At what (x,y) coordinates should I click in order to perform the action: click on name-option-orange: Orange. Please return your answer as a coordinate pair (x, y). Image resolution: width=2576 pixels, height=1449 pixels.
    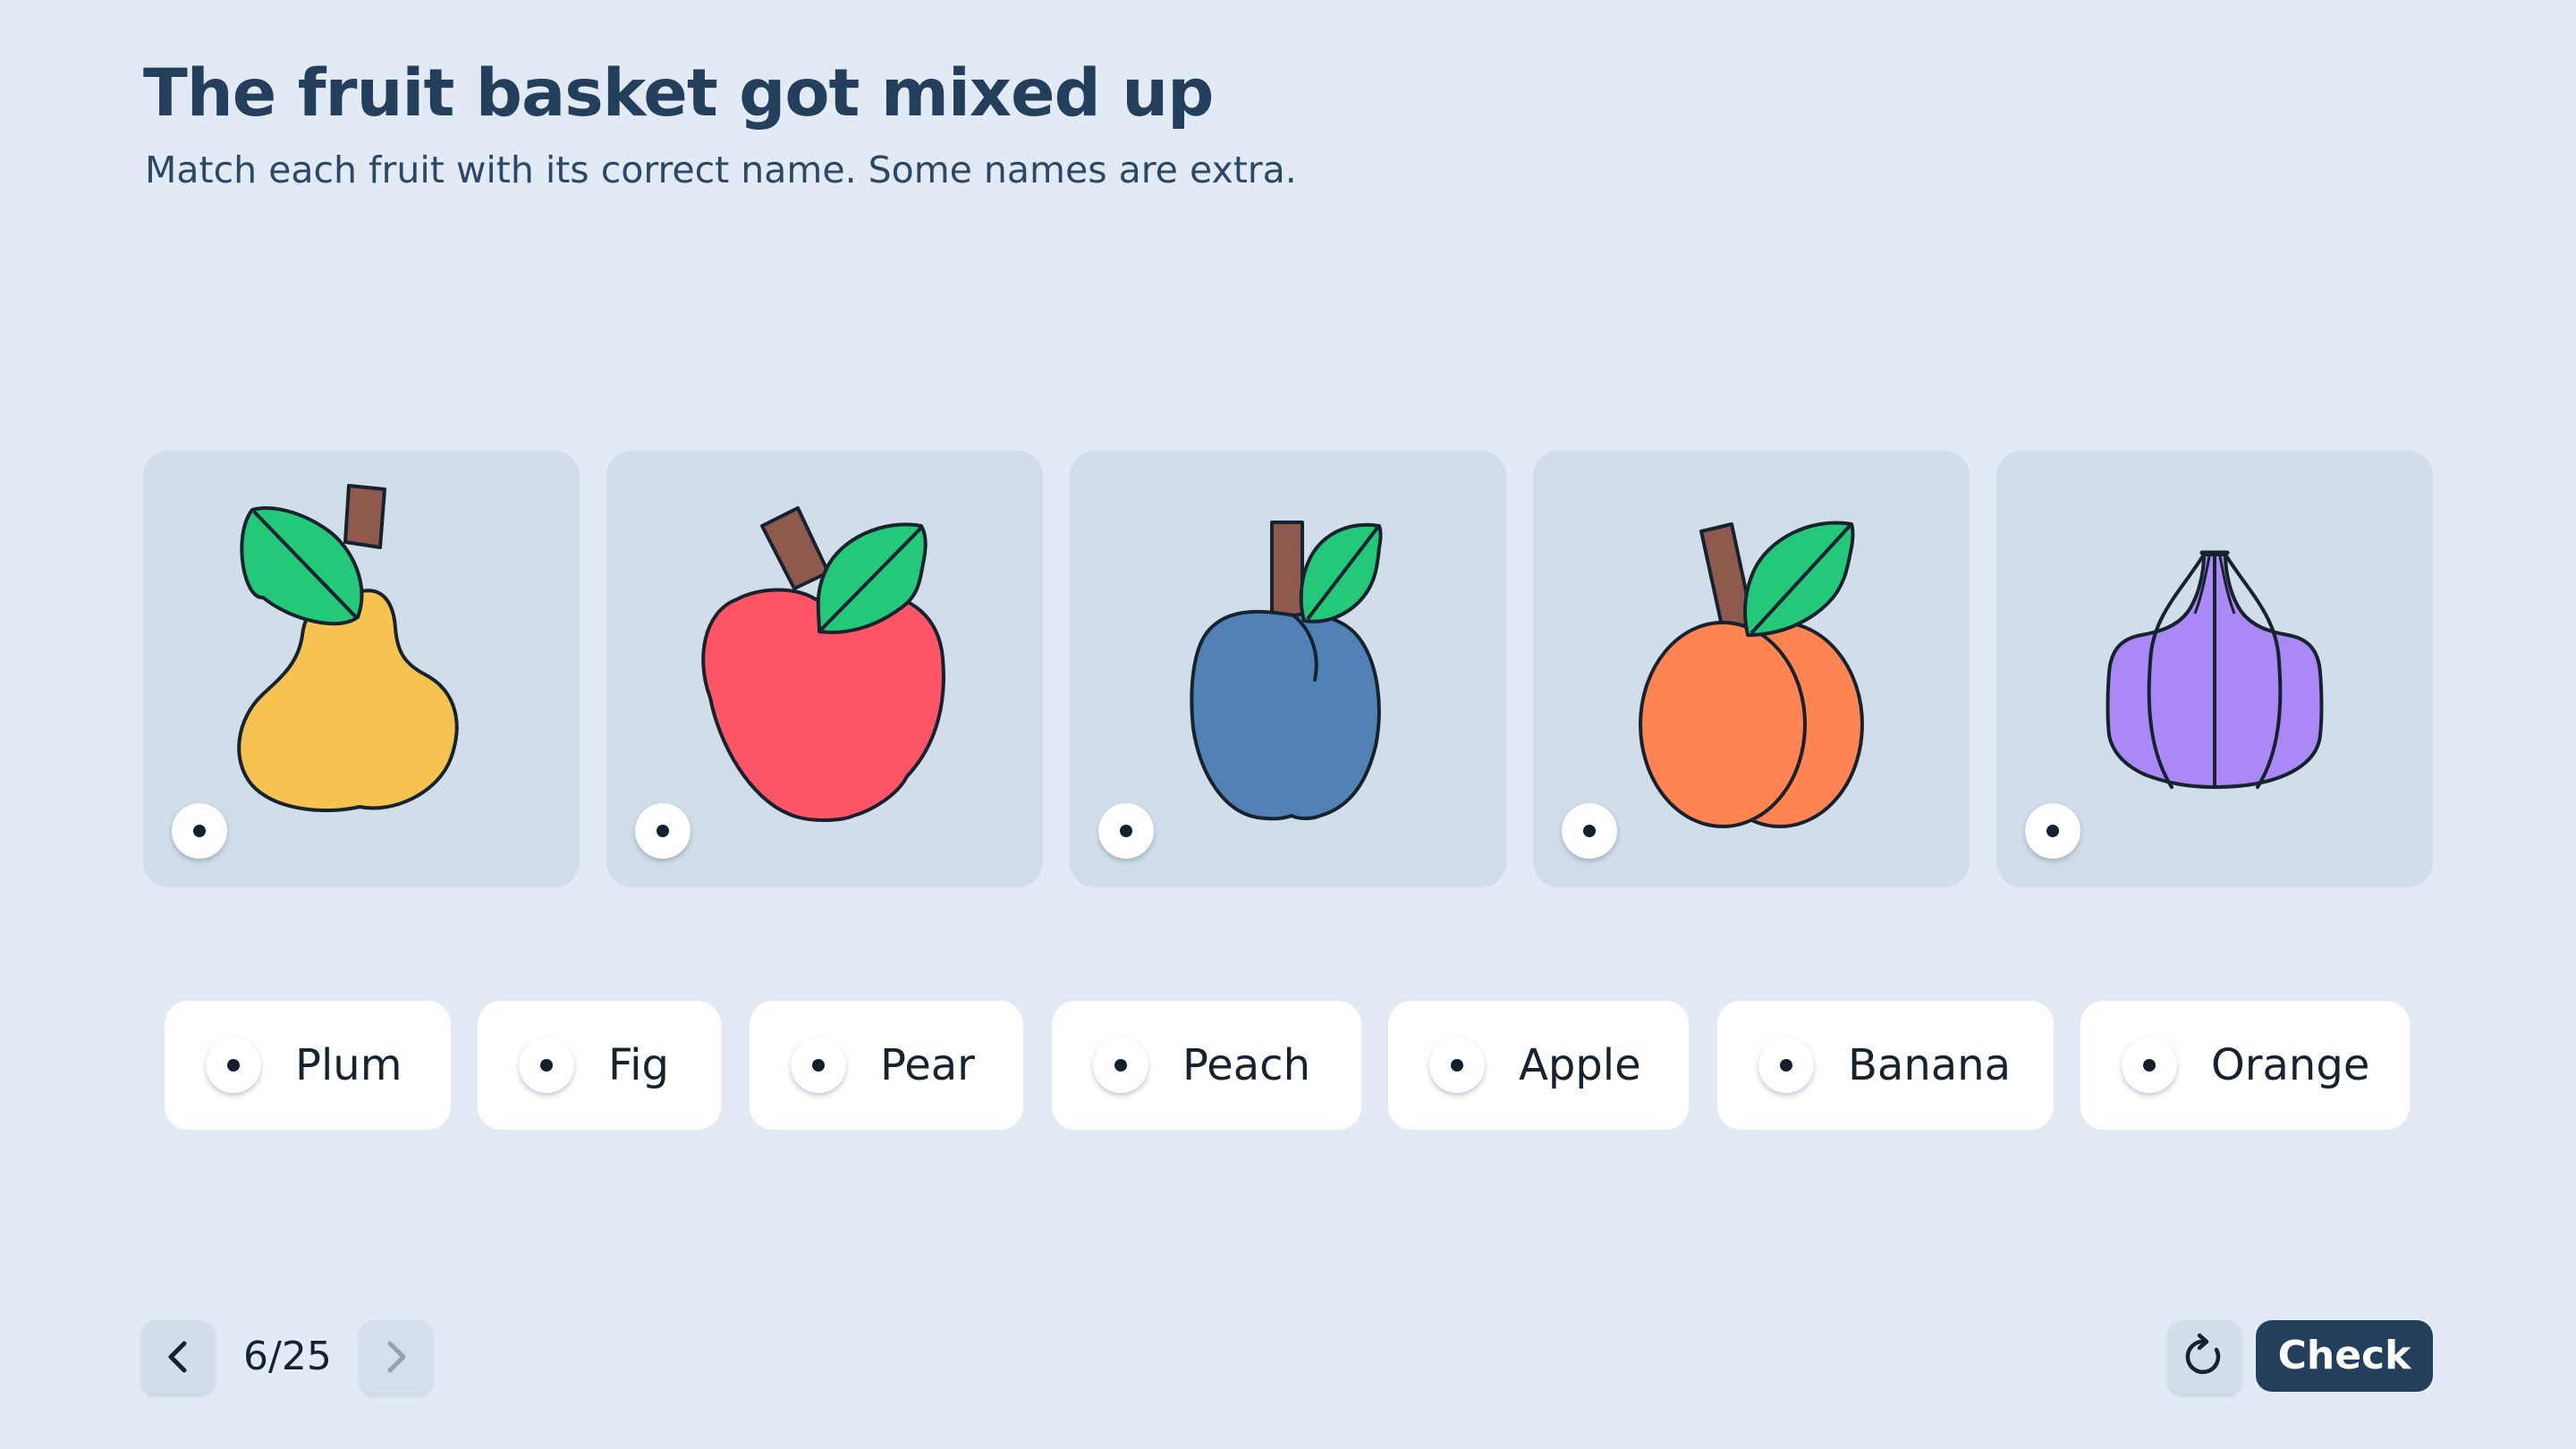
    Looking at the image, I should click on (2245, 1065).